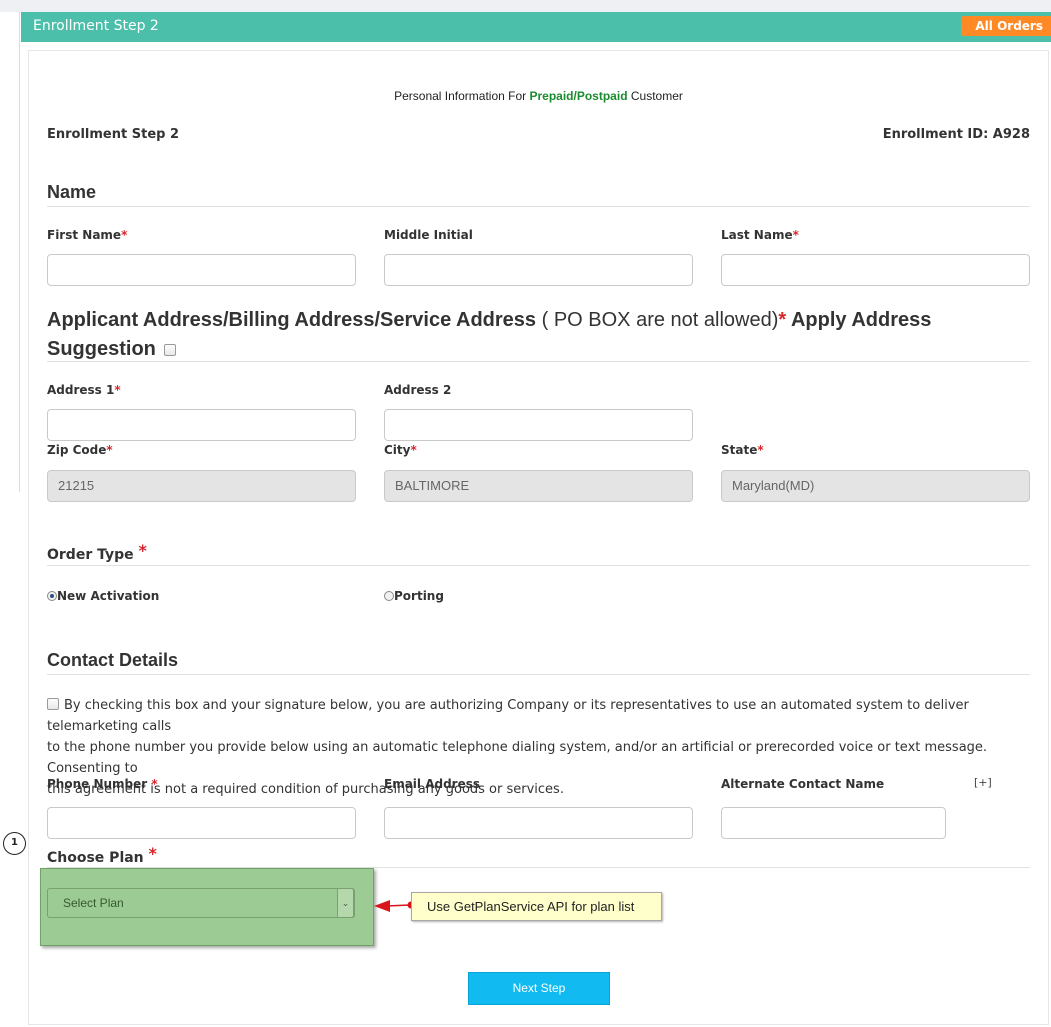  What do you see at coordinates (201, 823) in the screenshot?
I see `phone-input` at bounding box center [201, 823].